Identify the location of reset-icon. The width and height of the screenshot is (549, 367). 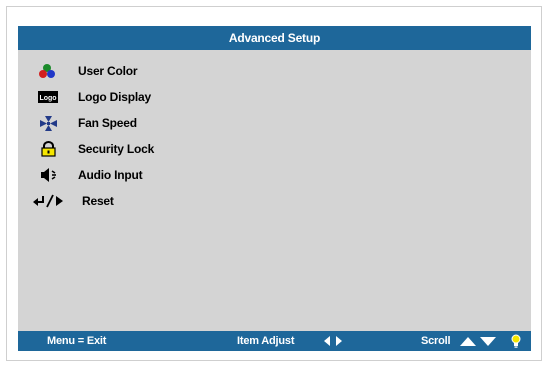
(48, 201).